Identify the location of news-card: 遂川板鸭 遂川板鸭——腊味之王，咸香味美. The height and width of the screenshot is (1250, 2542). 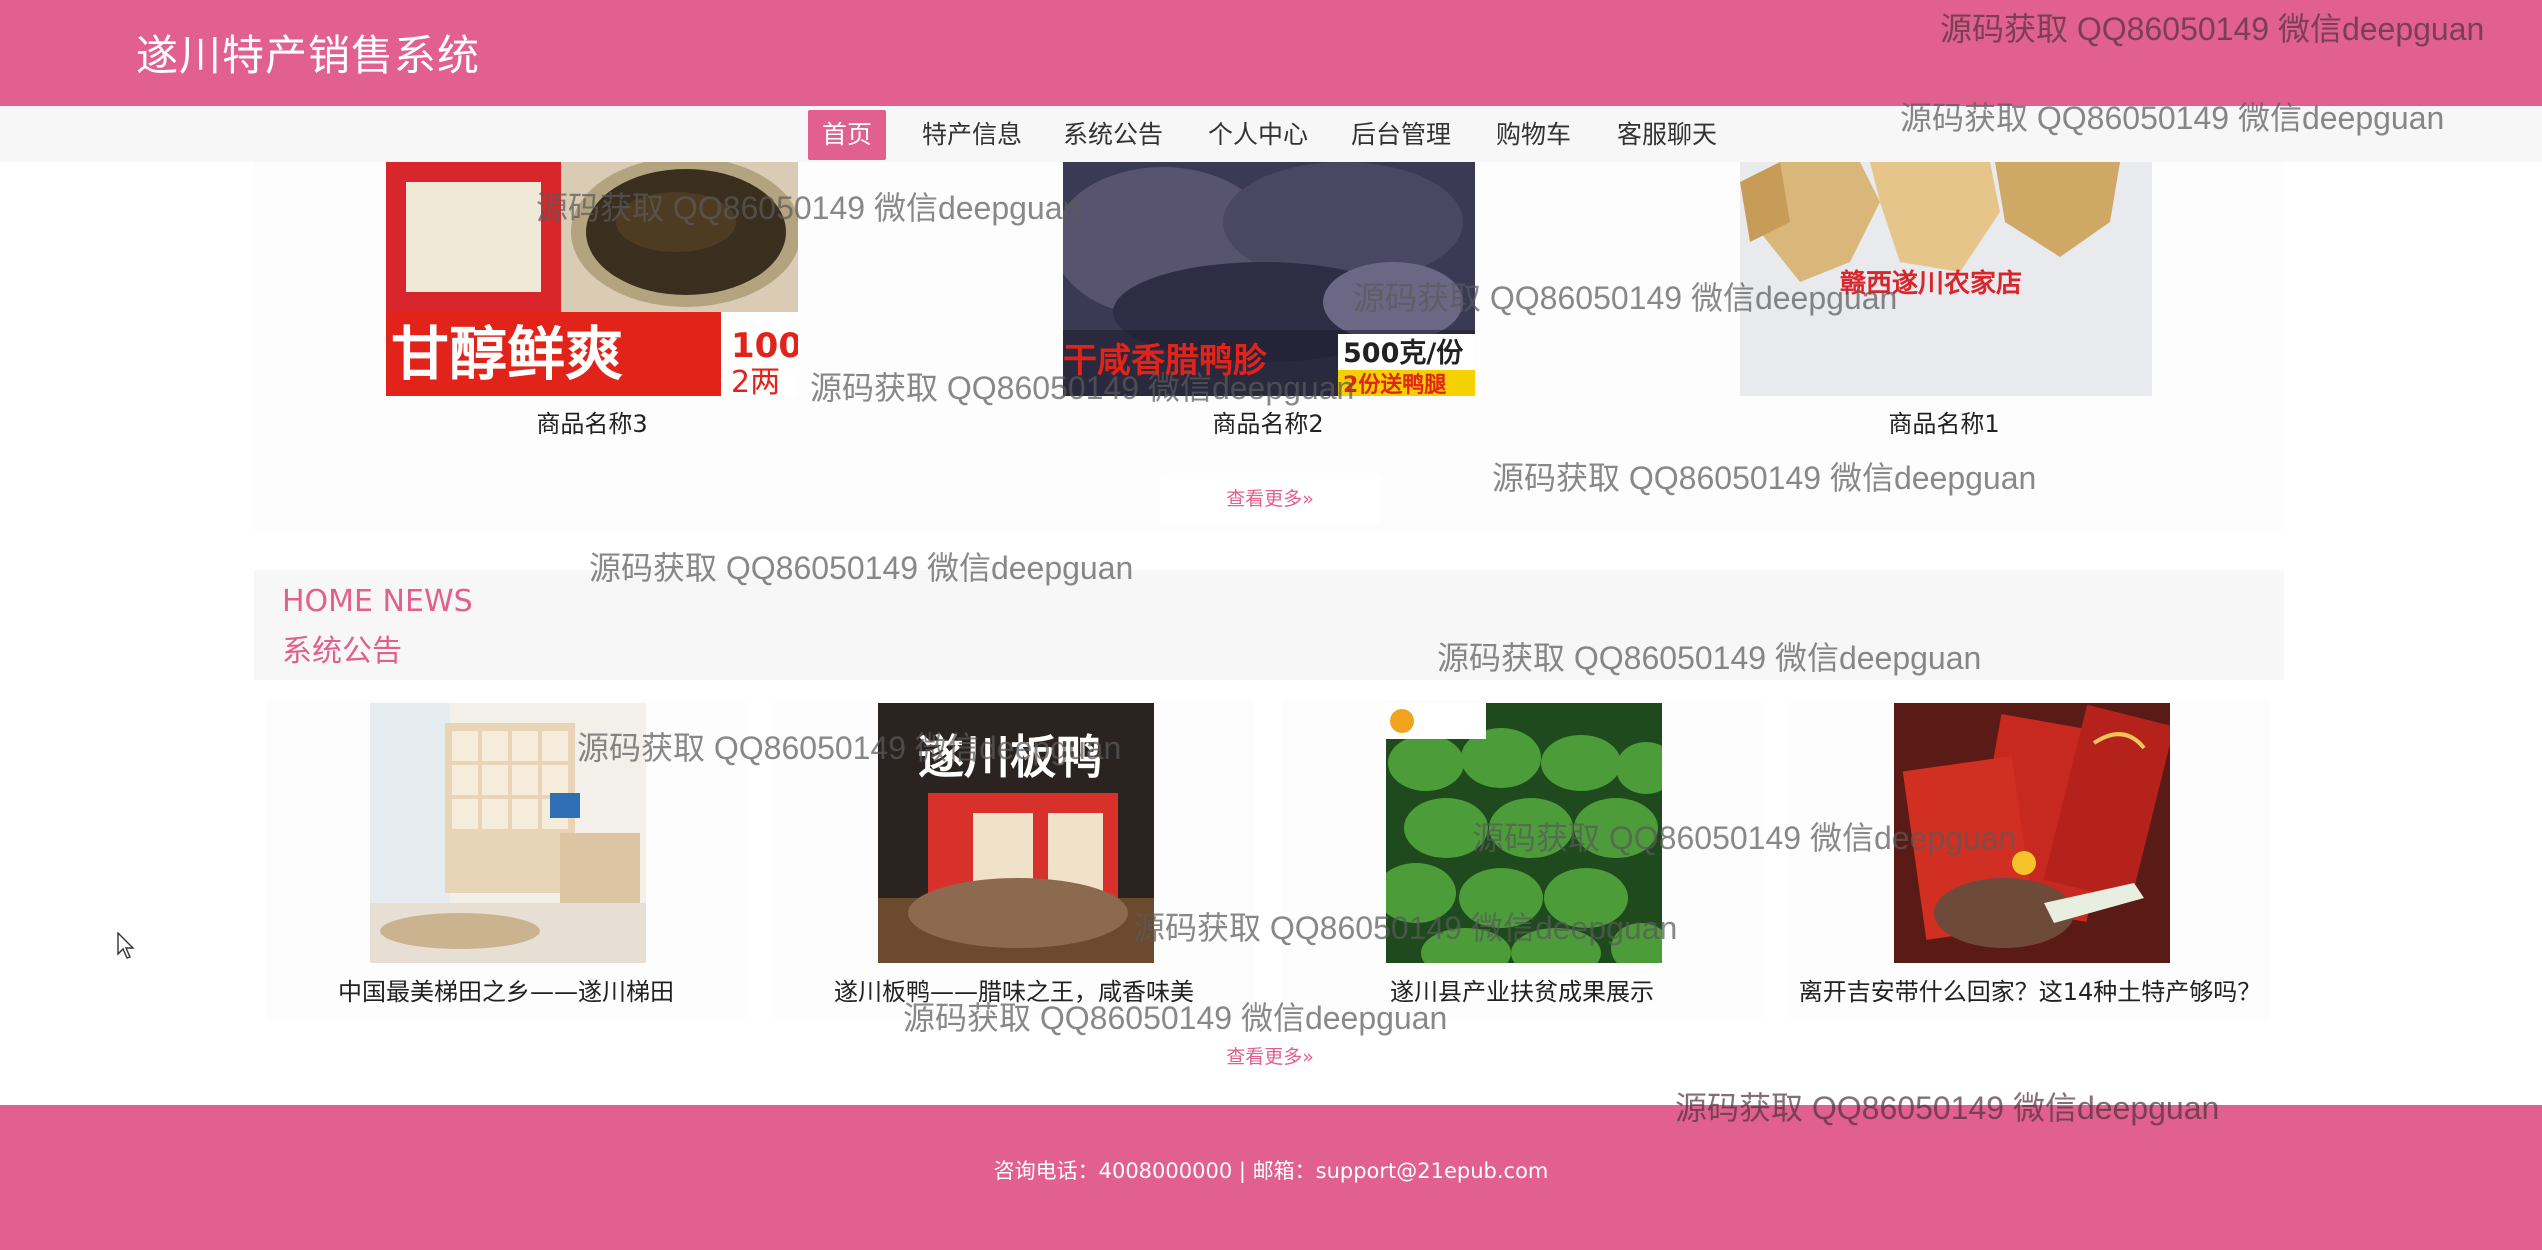
(1014, 860).